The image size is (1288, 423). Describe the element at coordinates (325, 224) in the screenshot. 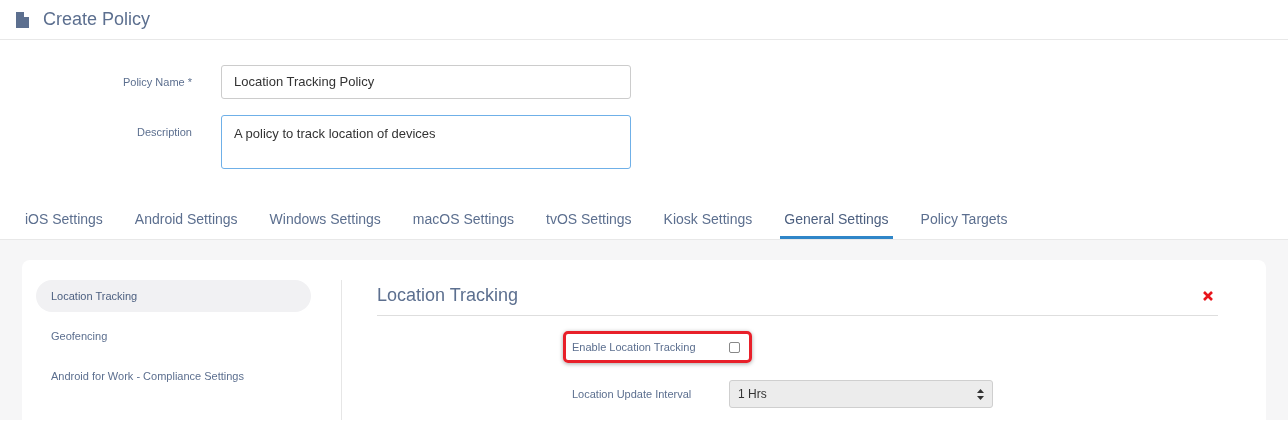

I see `tab: Windows Settings` at that location.